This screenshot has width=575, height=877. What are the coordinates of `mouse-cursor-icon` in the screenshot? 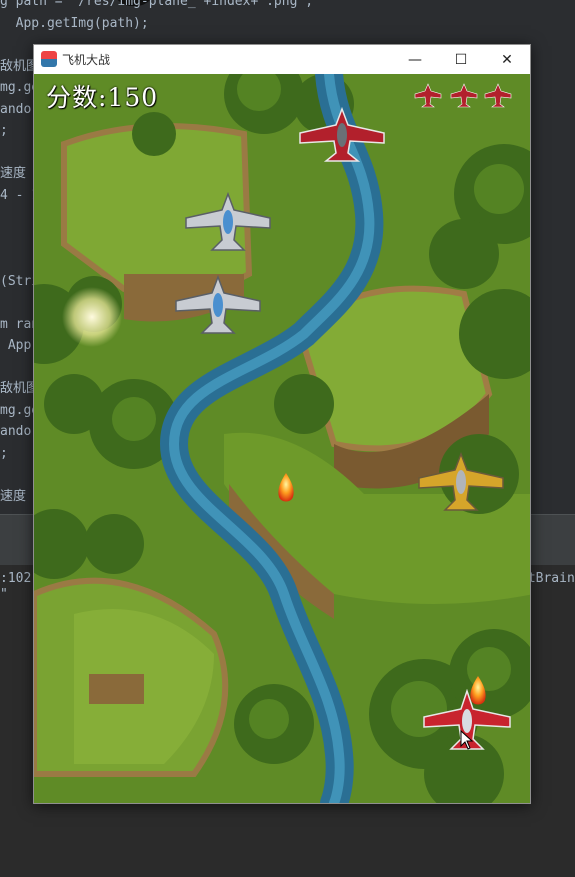 It's located at (467, 740).